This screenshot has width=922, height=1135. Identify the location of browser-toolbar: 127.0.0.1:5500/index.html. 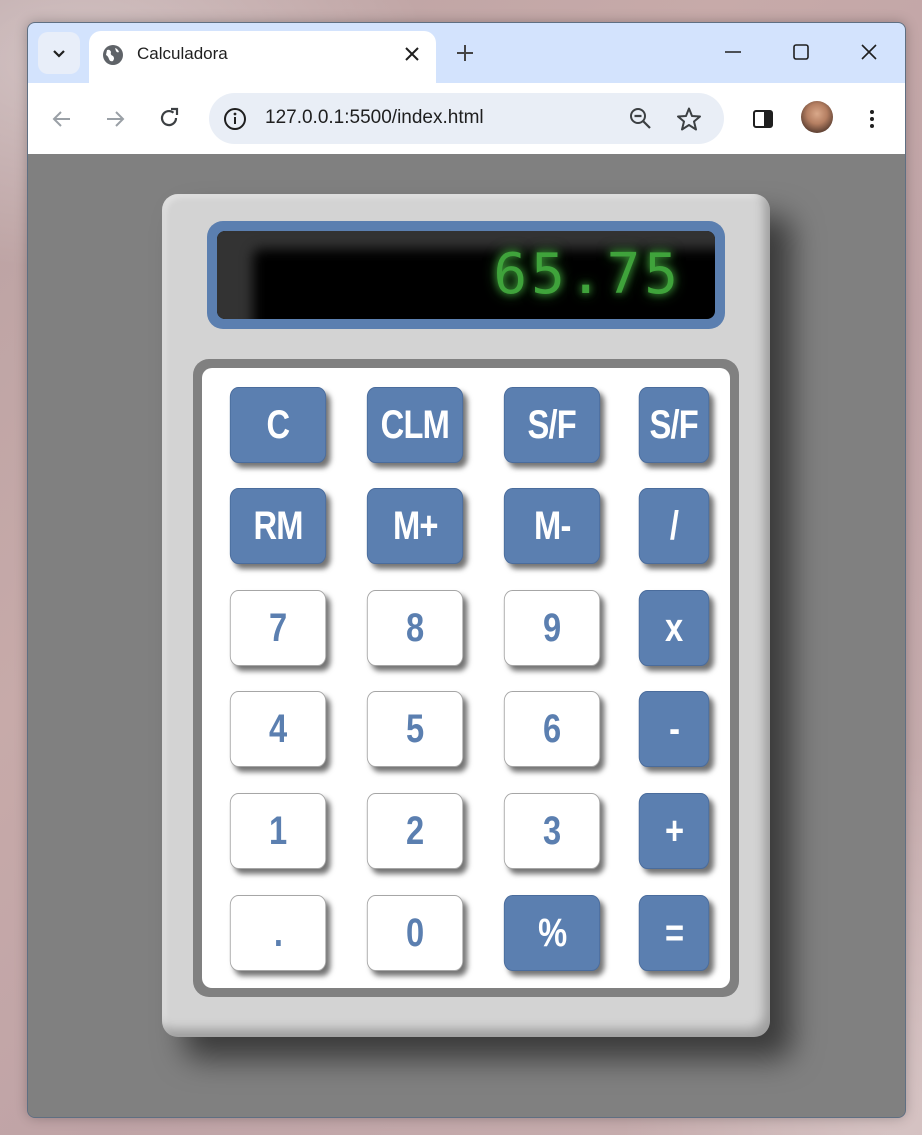
(466, 118).